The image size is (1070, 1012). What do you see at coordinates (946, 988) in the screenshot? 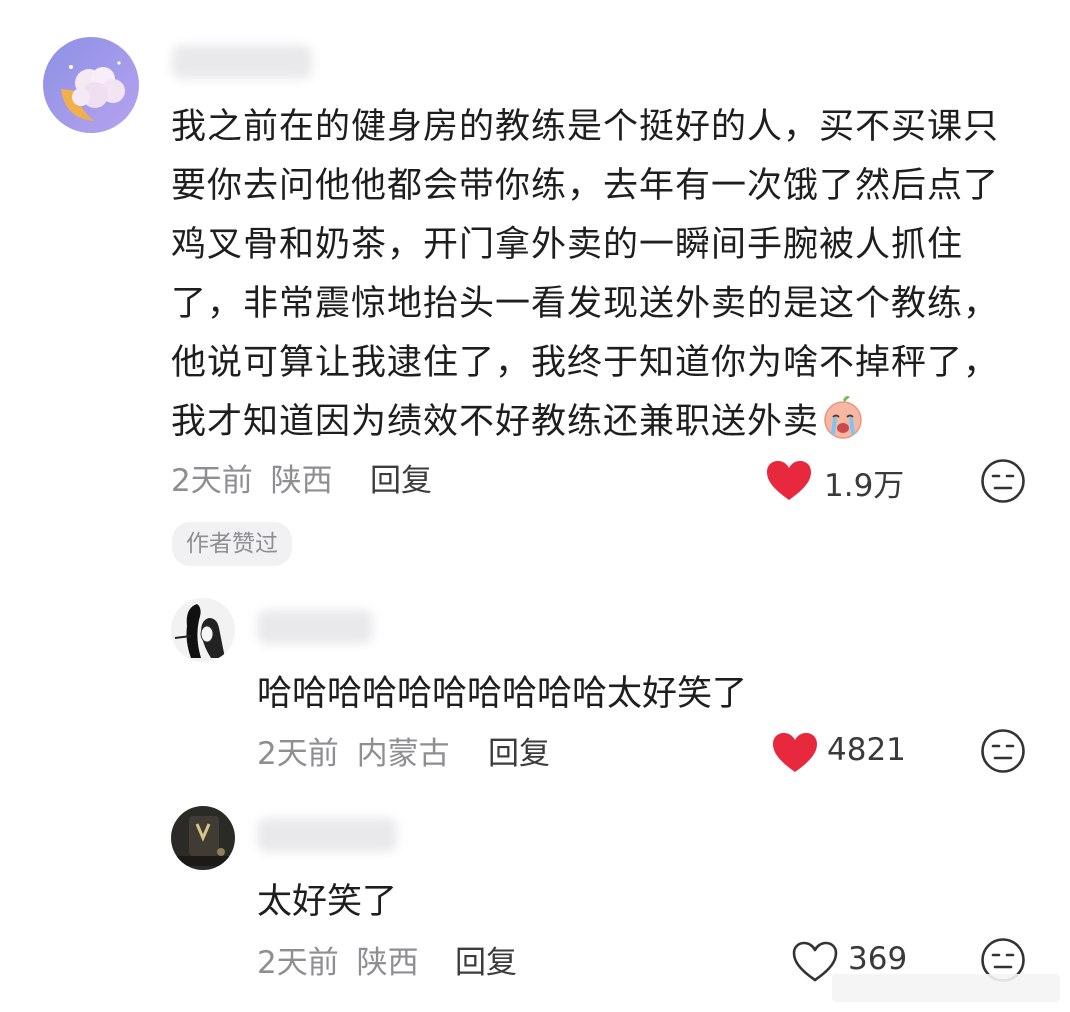
I see `watermark` at bounding box center [946, 988].